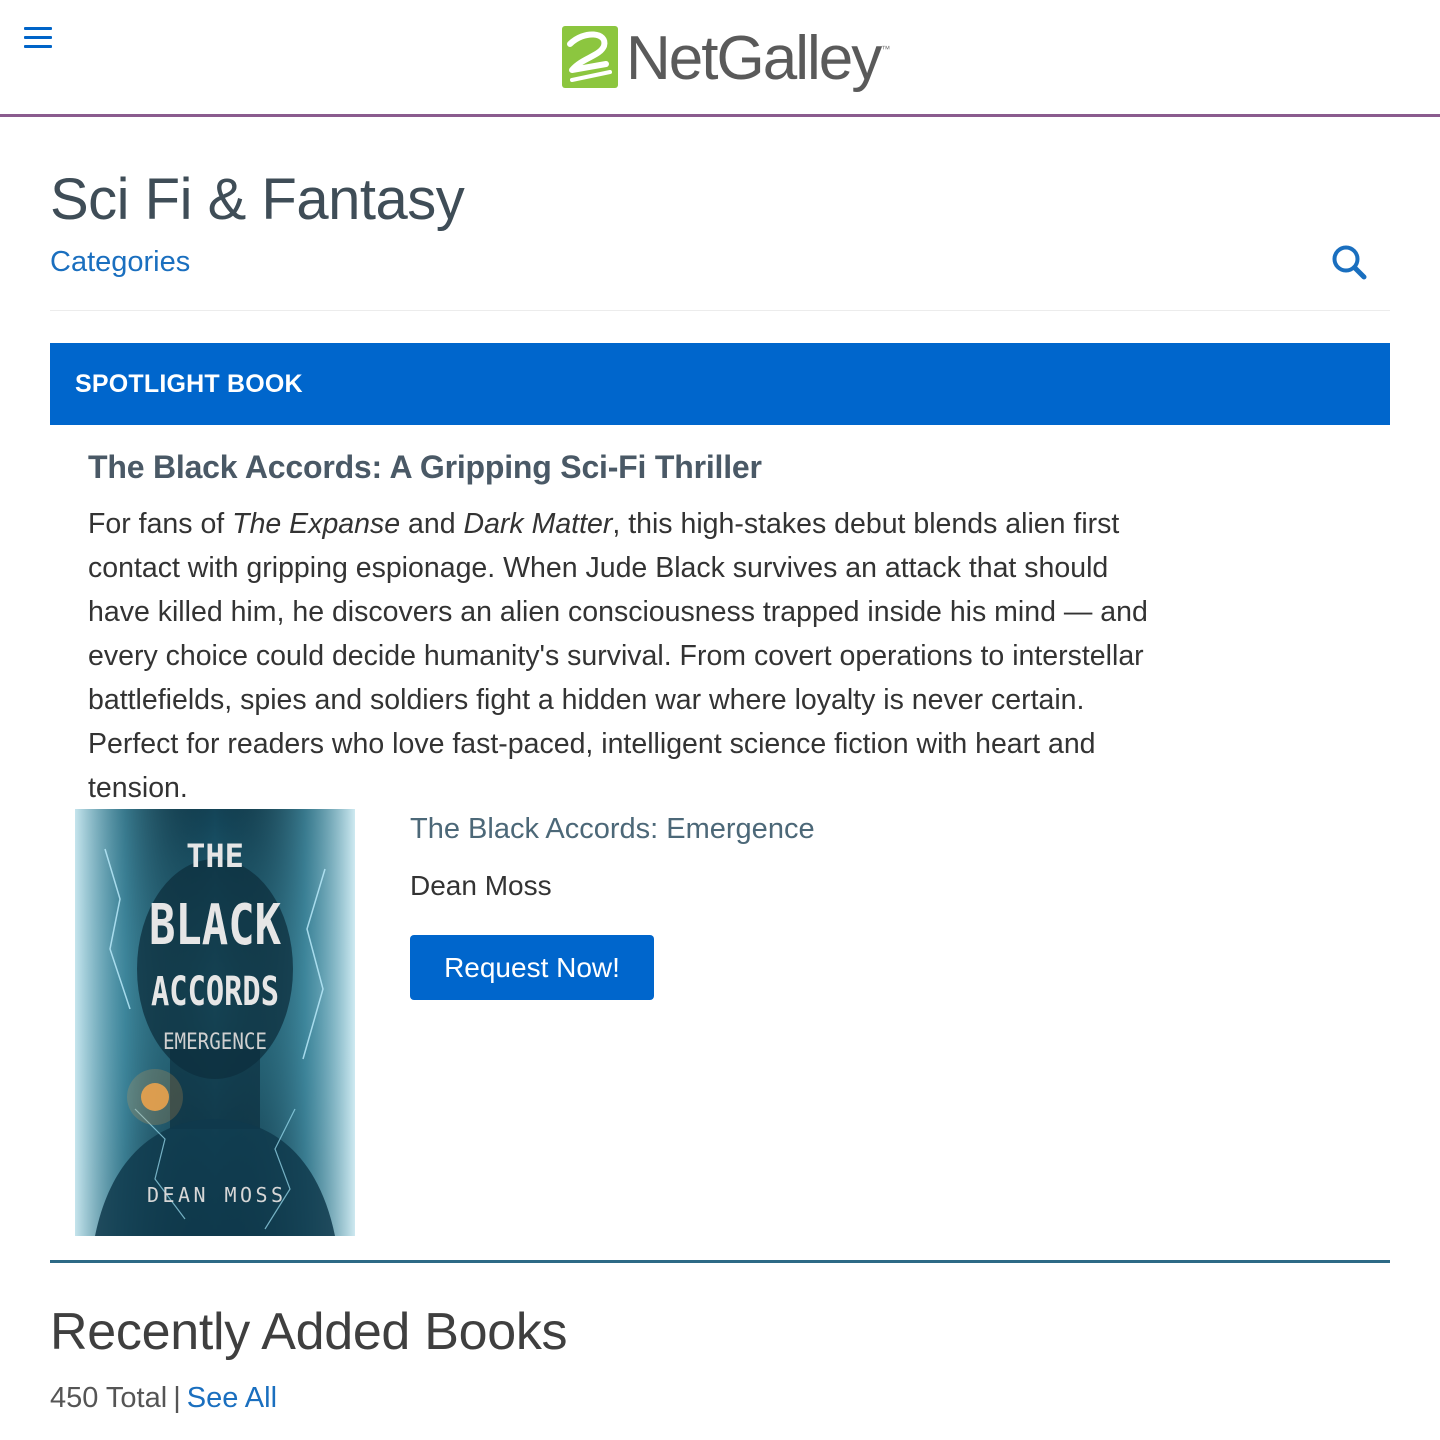  I want to click on italic-title-expanse: The Expanse, so click(316, 524).